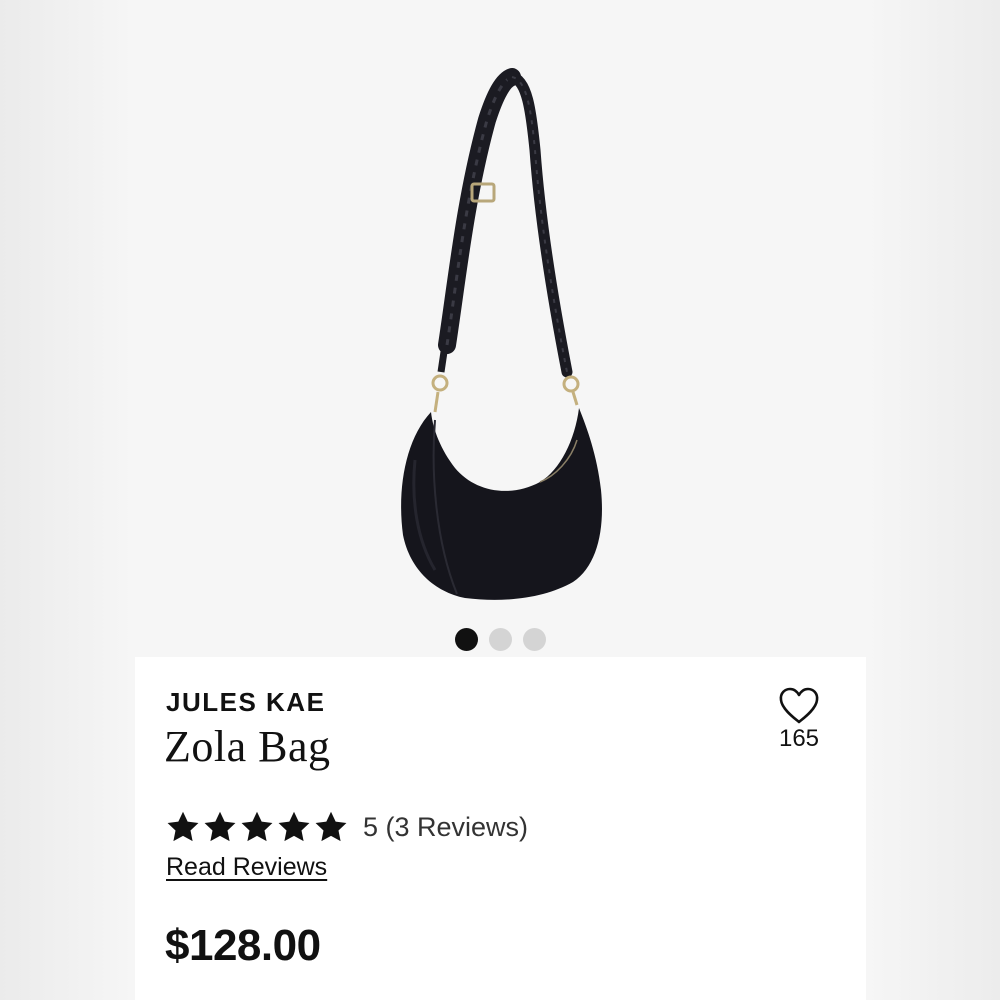 Image resolution: width=1000 pixels, height=1000 pixels. What do you see at coordinates (799, 706) in the screenshot?
I see `heart-outline-icon` at bounding box center [799, 706].